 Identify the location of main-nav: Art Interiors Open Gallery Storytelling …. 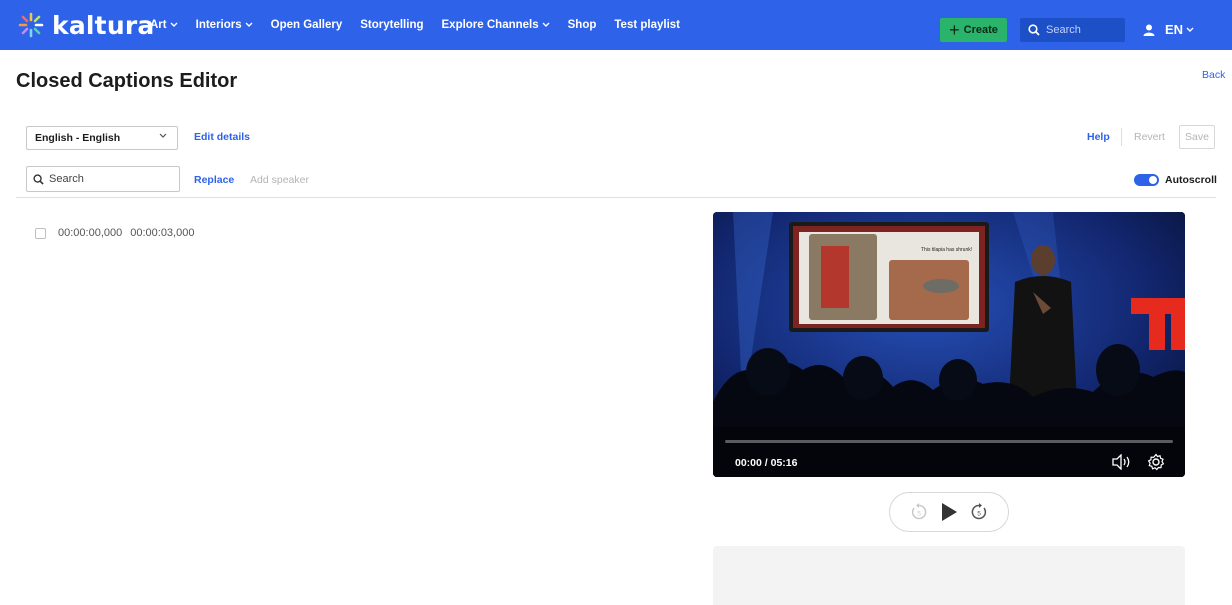
(424, 25).